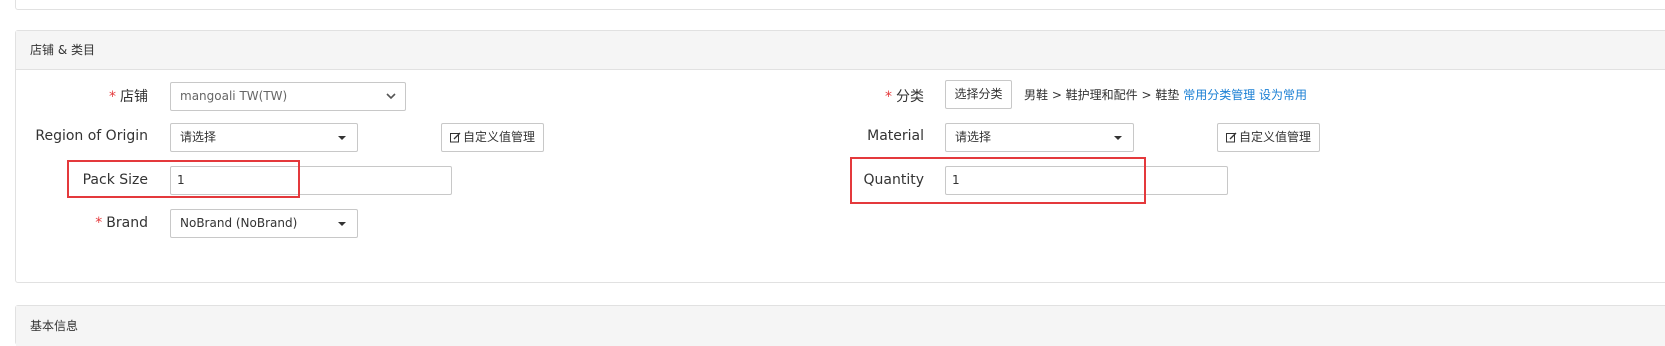 The height and width of the screenshot is (346, 1665). Describe the element at coordinates (234, 96) in the screenshot. I see `store-select-value: mangoali TW(TW)` at that location.